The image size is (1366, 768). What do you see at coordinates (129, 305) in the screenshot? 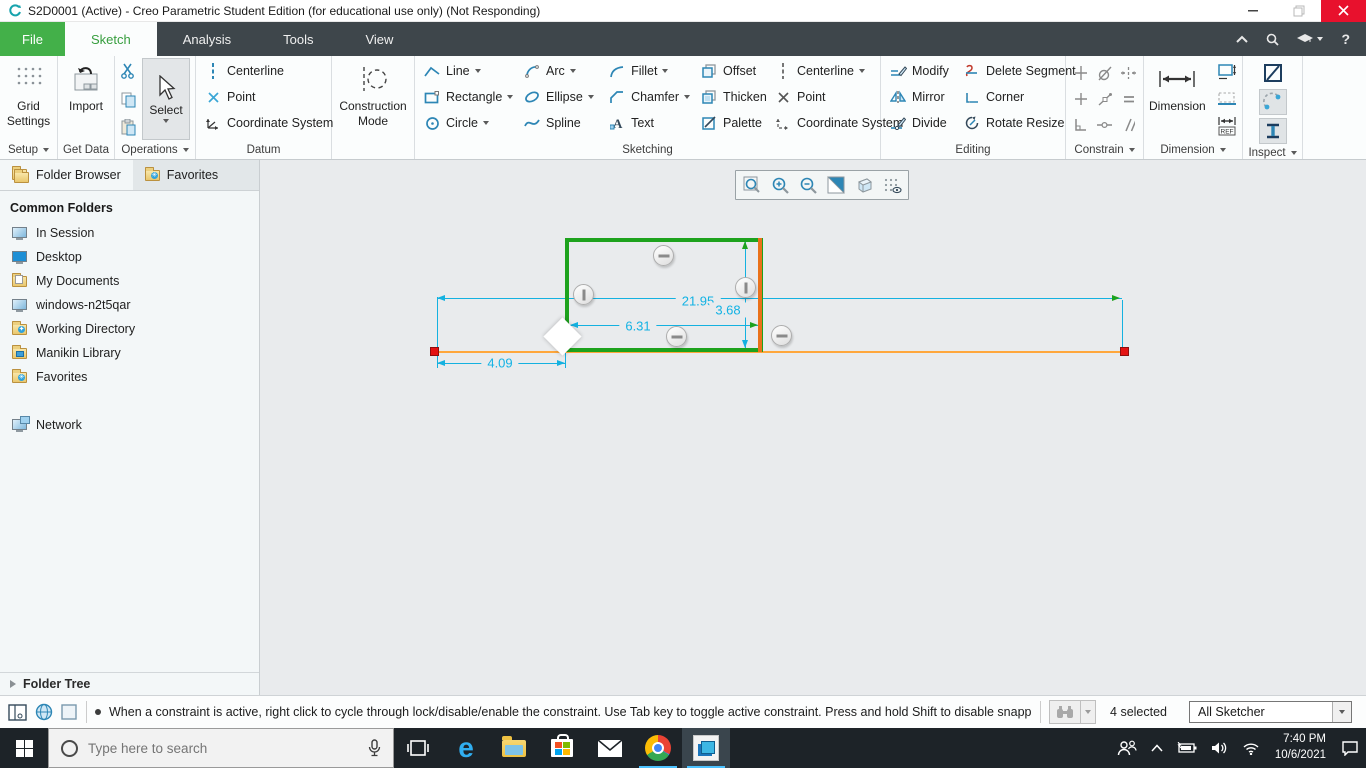
I see `sidebar-item-computer: windows-n2t5qar` at bounding box center [129, 305].